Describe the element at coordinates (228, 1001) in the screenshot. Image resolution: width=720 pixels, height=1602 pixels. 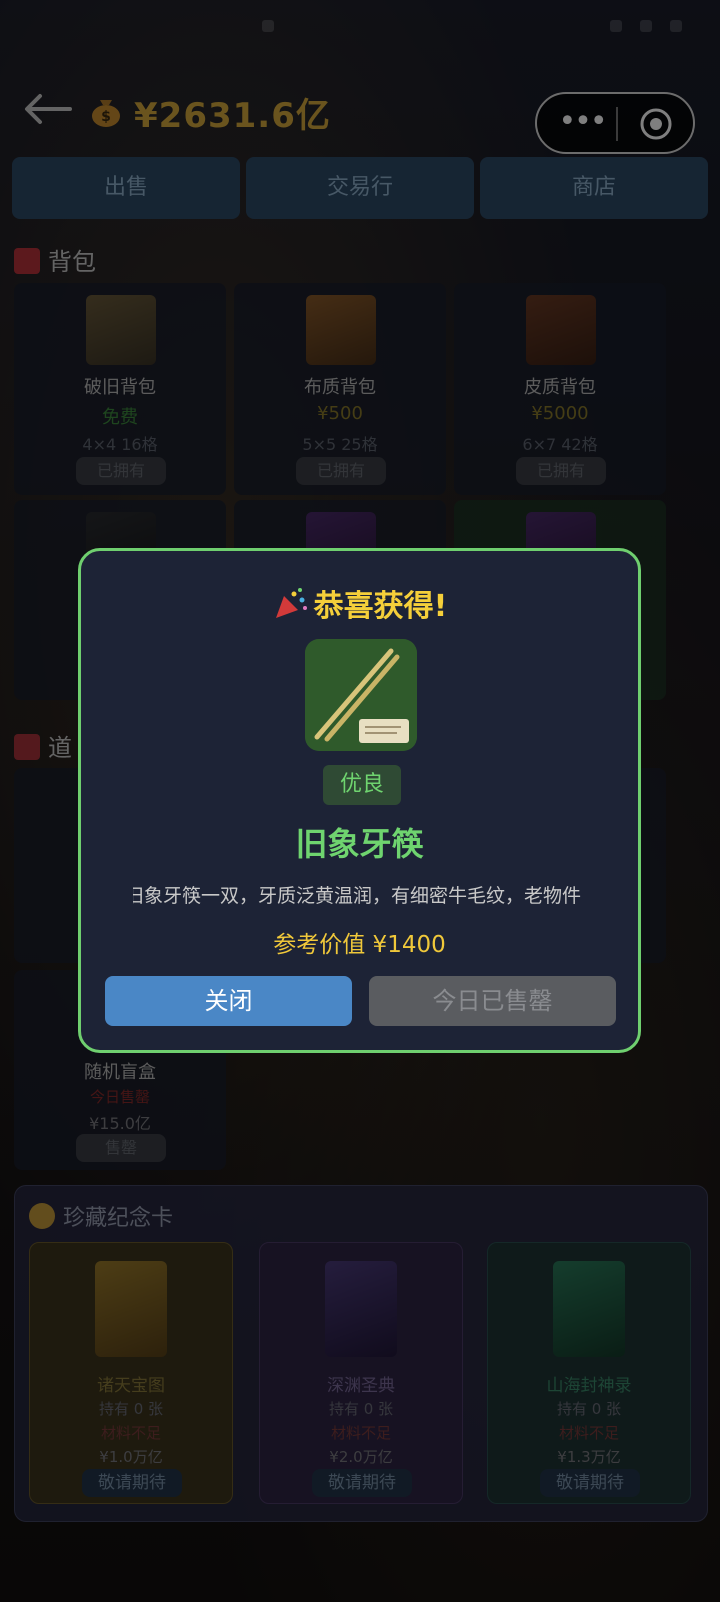
I see `close-button: 关闭` at that location.